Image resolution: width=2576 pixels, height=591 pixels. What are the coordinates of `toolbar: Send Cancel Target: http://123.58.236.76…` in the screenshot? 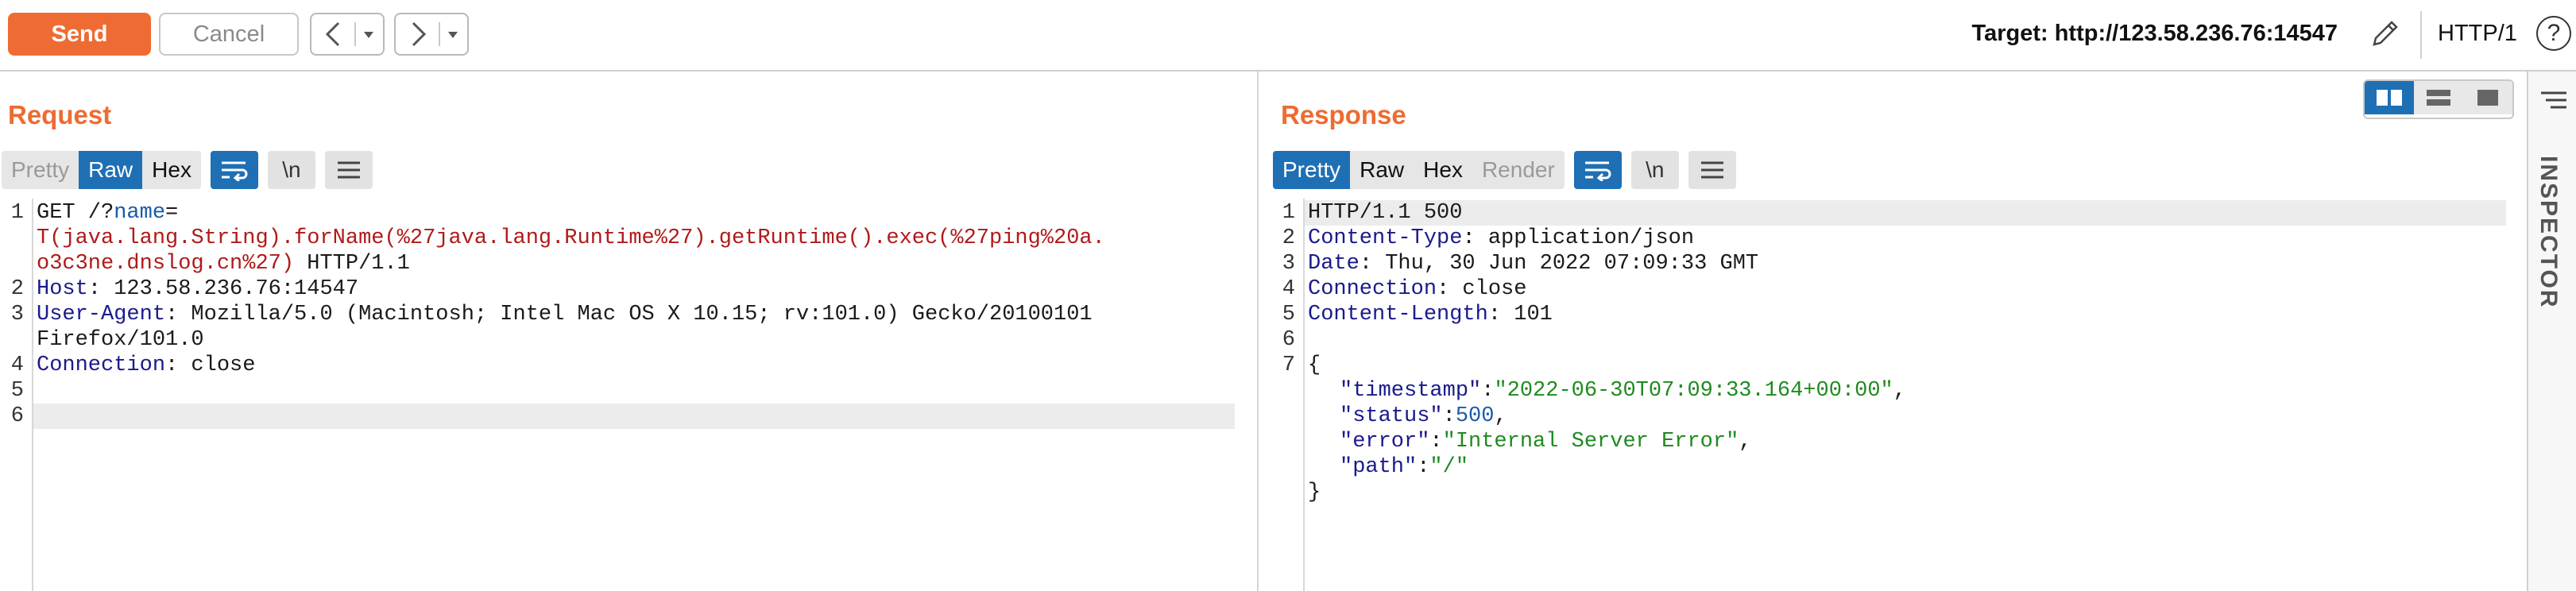 It's located at (1288, 35).